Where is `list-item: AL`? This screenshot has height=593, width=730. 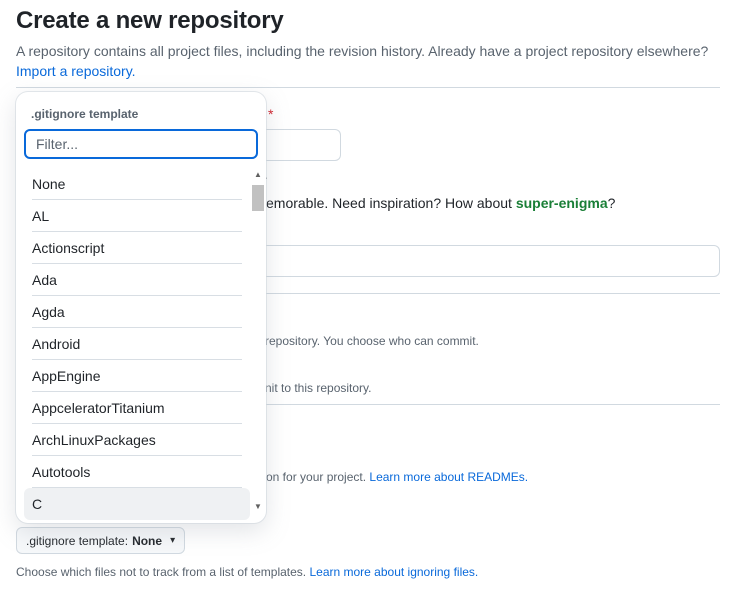 list-item: AL is located at coordinates (137, 216).